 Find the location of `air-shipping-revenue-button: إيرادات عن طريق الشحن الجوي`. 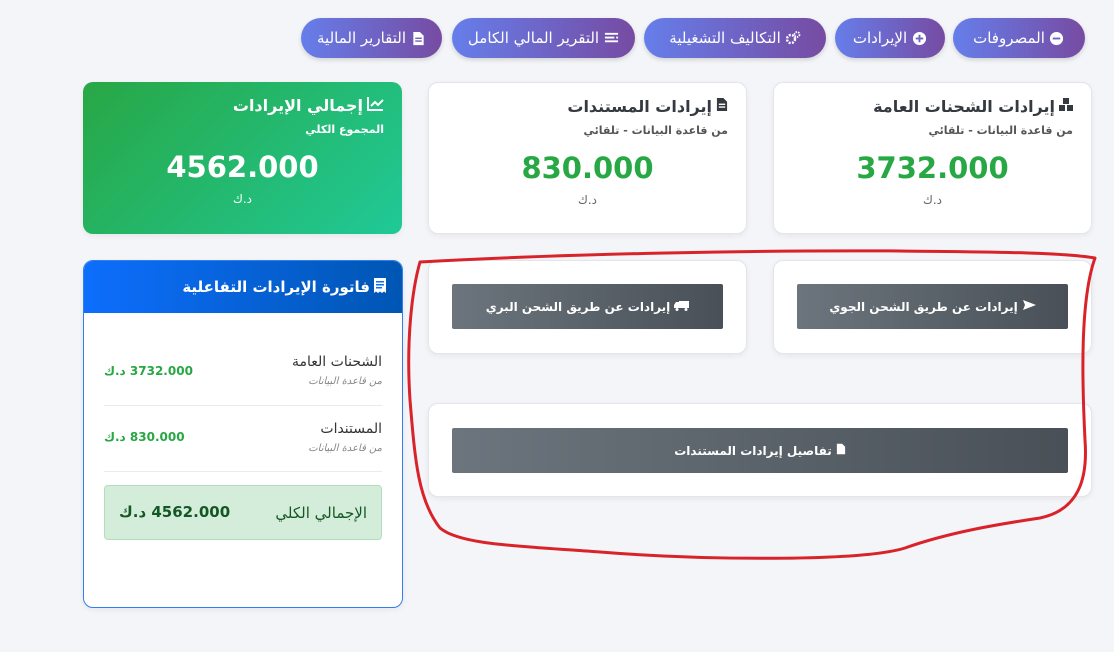

air-shipping-revenue-button: إيرادات عن طريق الشحن الجوي is located at coordinates (932, 306).